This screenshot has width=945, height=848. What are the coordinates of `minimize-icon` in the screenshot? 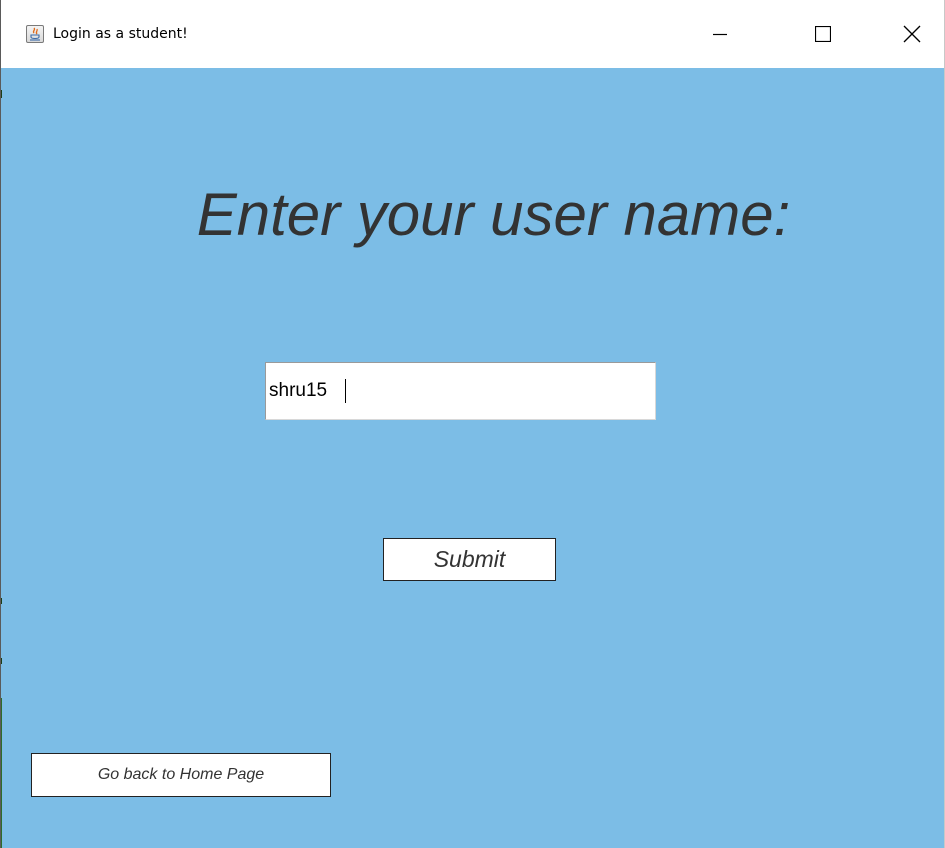 It's located at (720, 36).